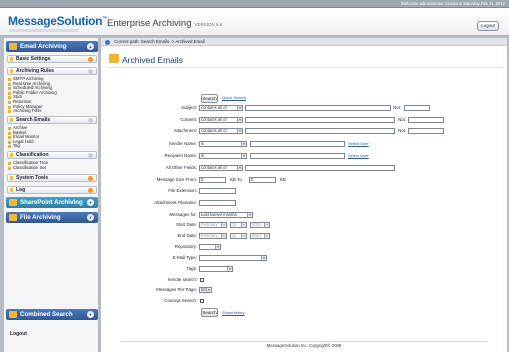 The image size is (509, 352). I want to click on attachment-operator-select: contains all of, so click(221, 131).